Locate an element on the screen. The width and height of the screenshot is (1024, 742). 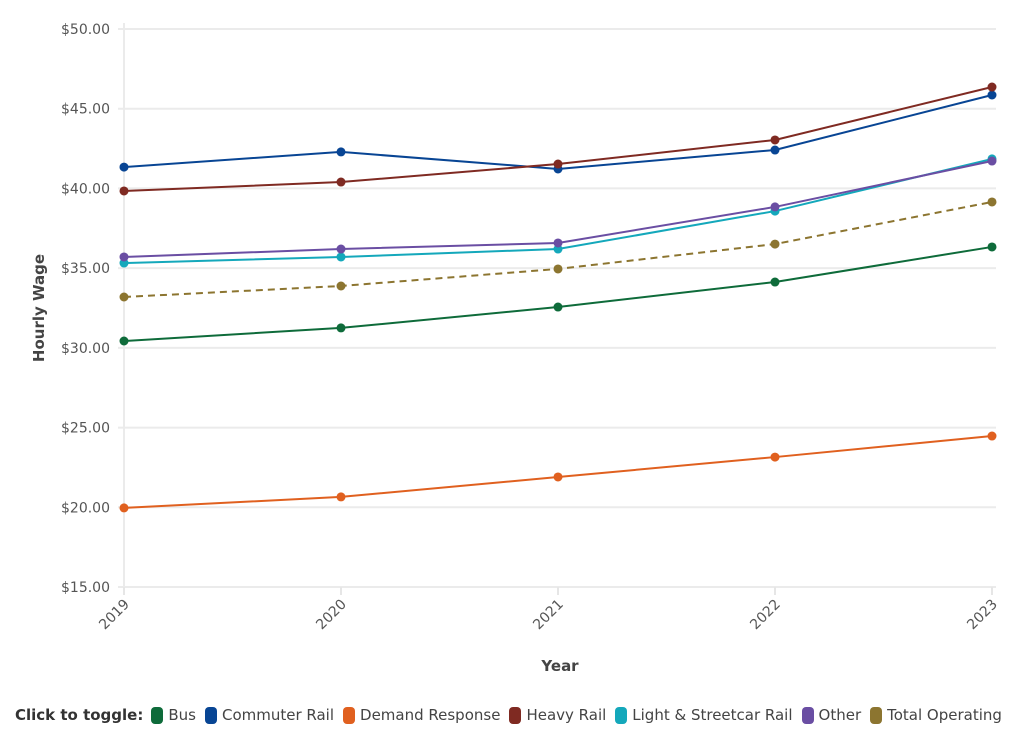
x-tick-label: 2021 is located at coordinates (548, 615).